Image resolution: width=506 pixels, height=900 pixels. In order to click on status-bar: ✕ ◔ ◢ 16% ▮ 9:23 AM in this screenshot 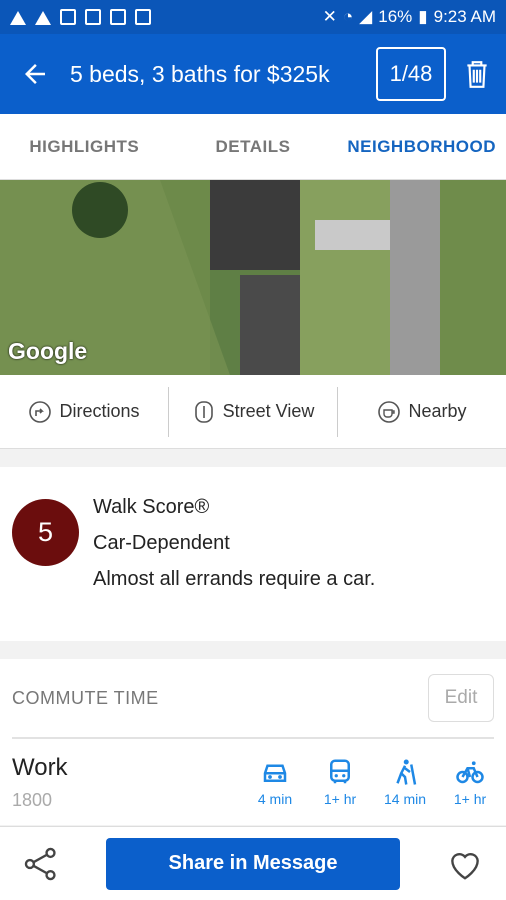, I will do `click(253, 17)`.